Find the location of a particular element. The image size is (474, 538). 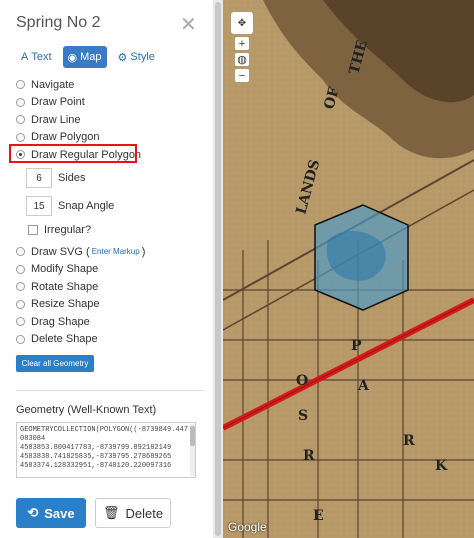

tab-text: A Text is located at coordinates (36, 57).